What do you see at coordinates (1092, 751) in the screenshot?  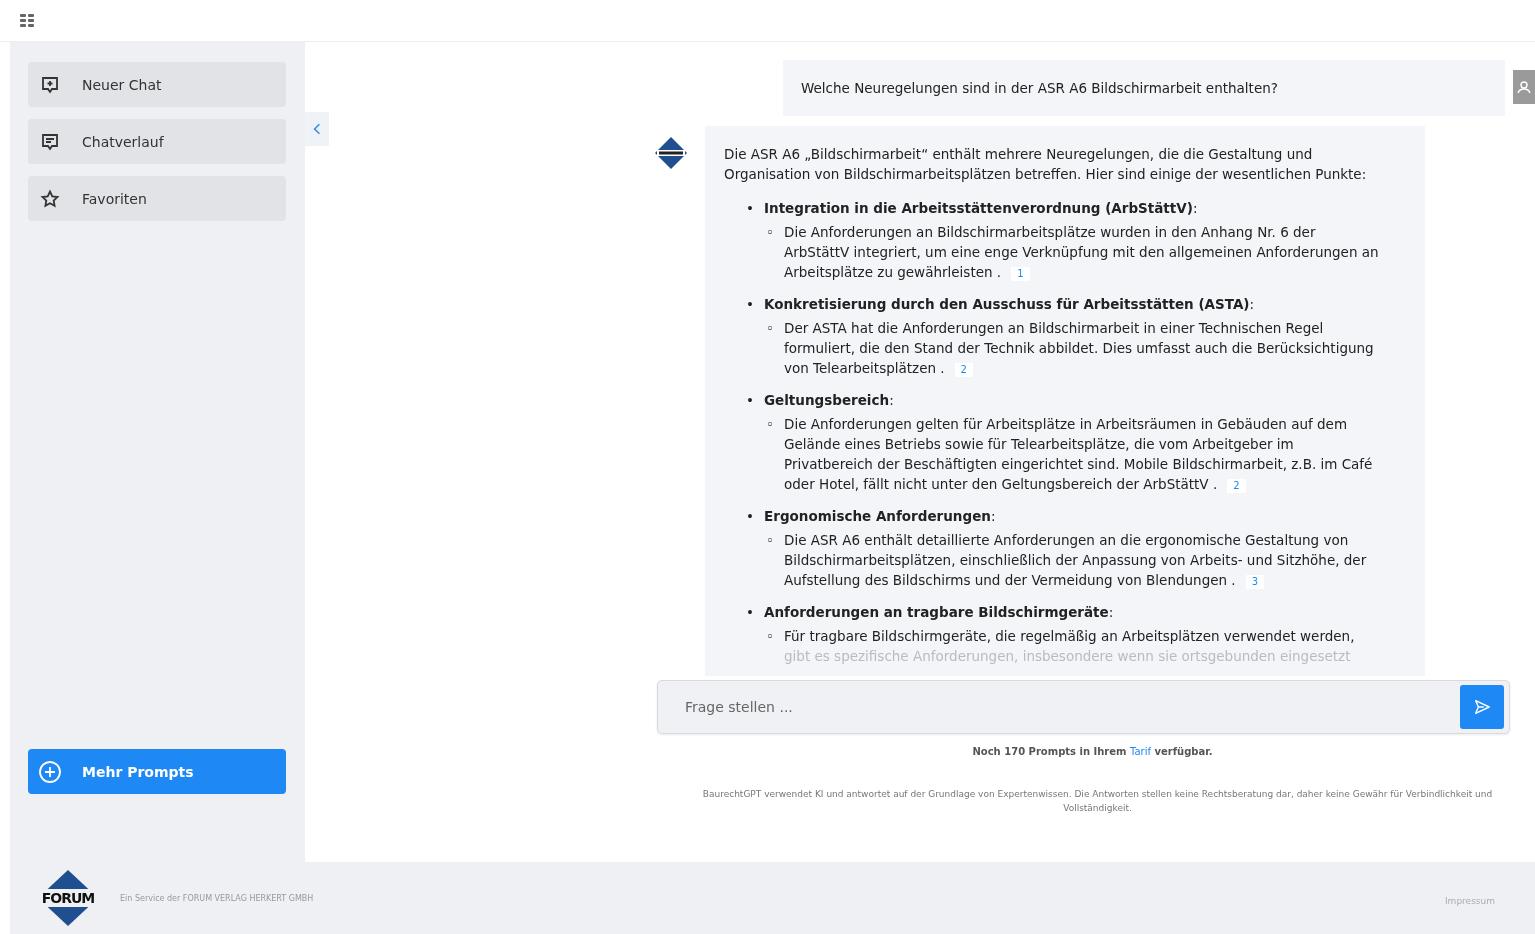 I see `quota-text: Noch 170 Prompts in Ihrem Tarif verfügbar.` at bounding box center [1092, 751].